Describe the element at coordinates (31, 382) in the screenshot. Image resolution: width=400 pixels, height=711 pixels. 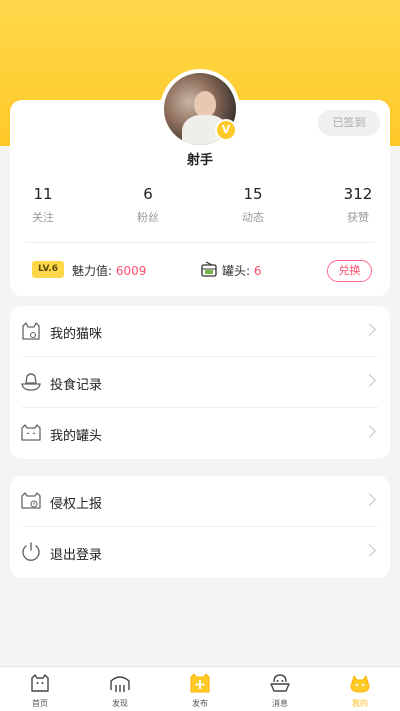
I see `feed-bowl-icon` at that location.